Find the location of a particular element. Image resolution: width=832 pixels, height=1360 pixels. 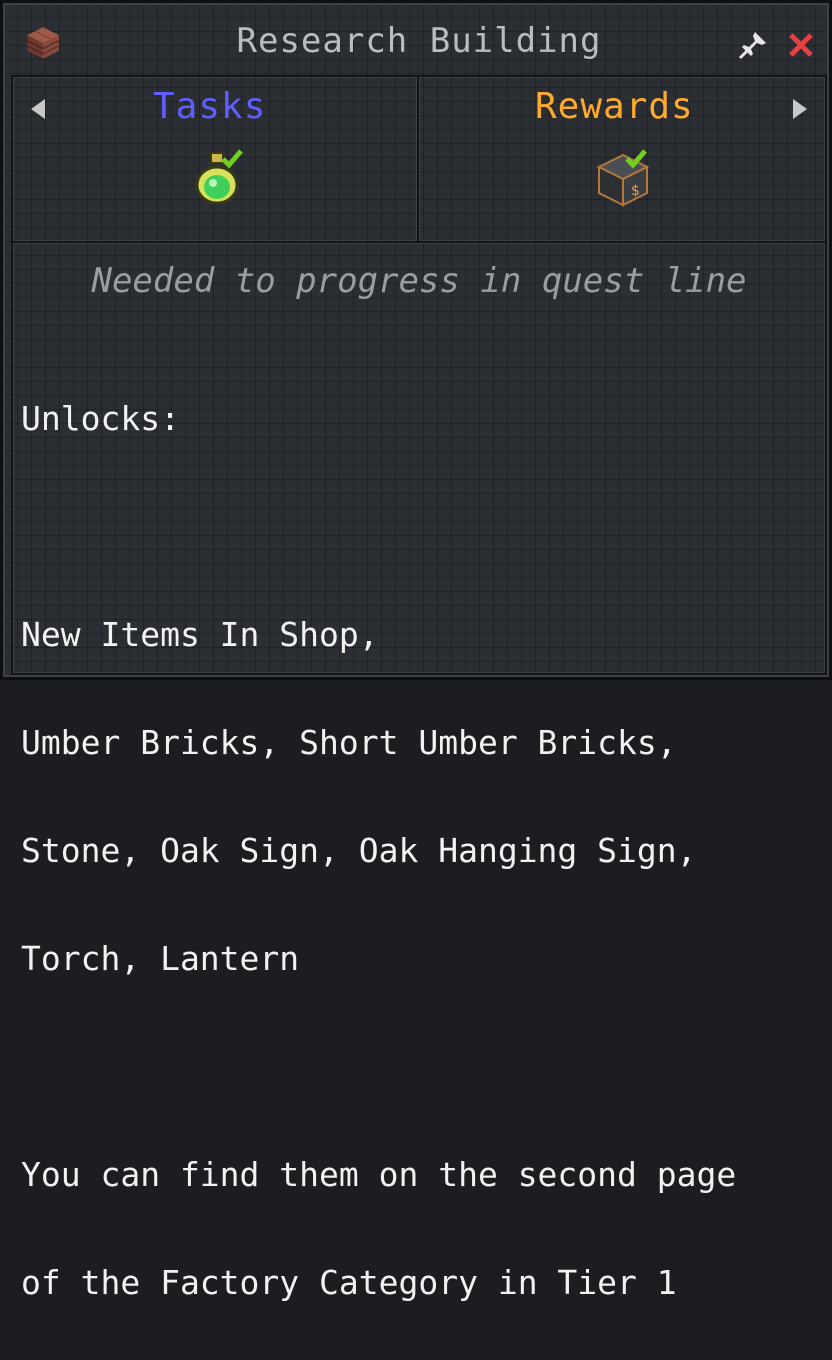

arrow-right-icon is located at coordinates (801, 109).